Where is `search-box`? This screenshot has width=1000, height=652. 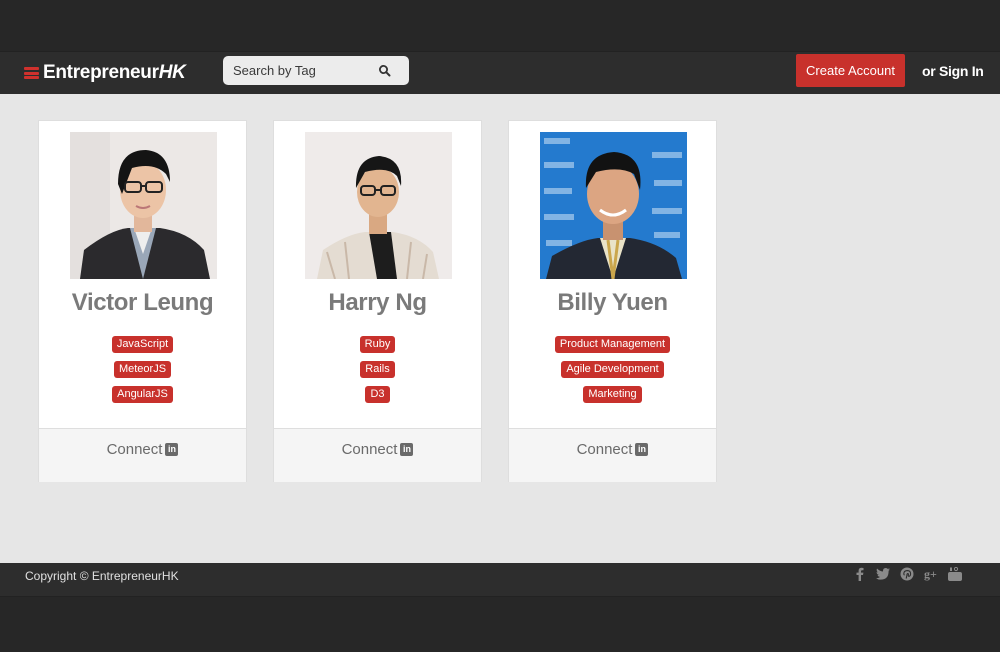
search-box is located at coordinates (316, 70).